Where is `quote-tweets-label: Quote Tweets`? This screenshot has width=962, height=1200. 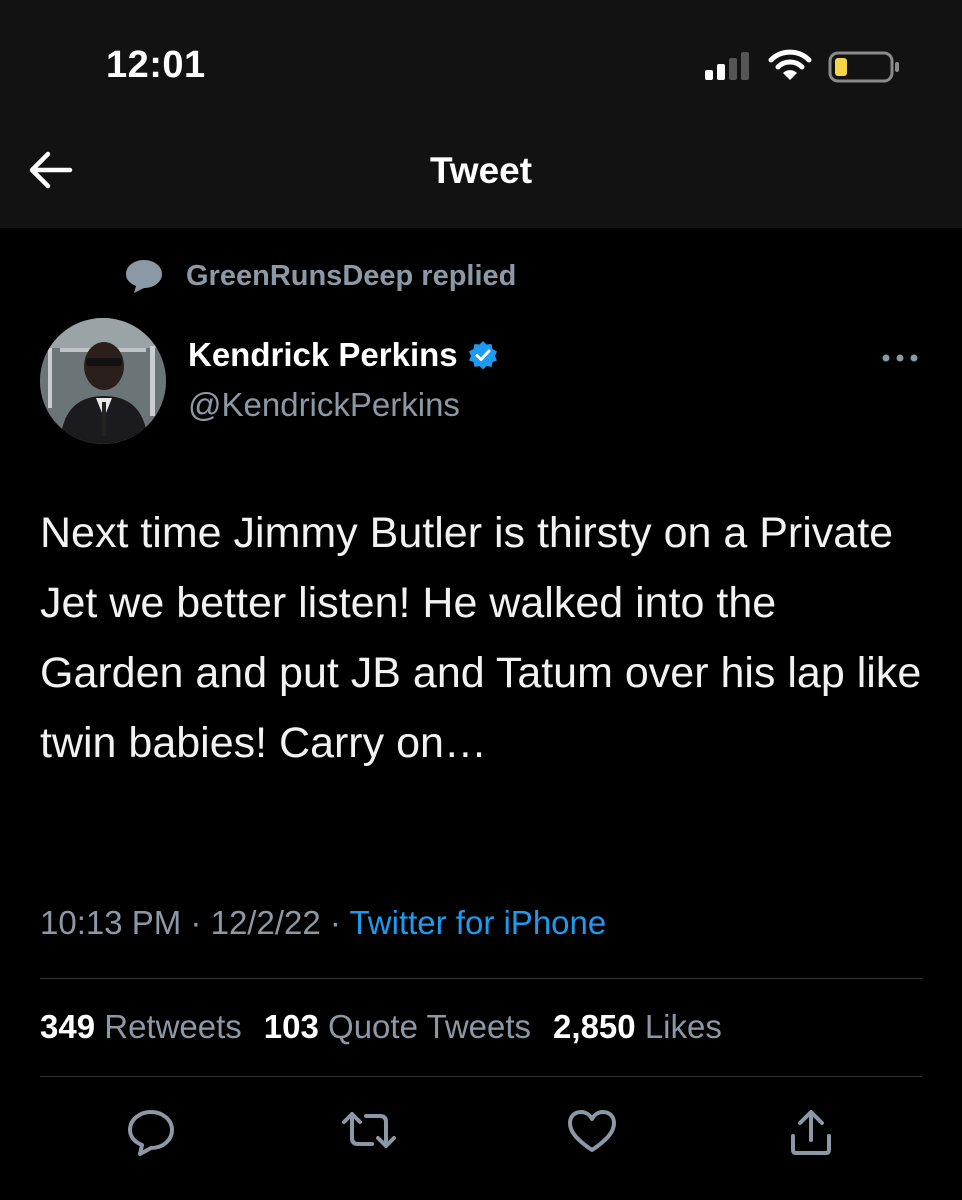
quote-tweets-label: Quote Tweets is located at coordinates (430, 1026).